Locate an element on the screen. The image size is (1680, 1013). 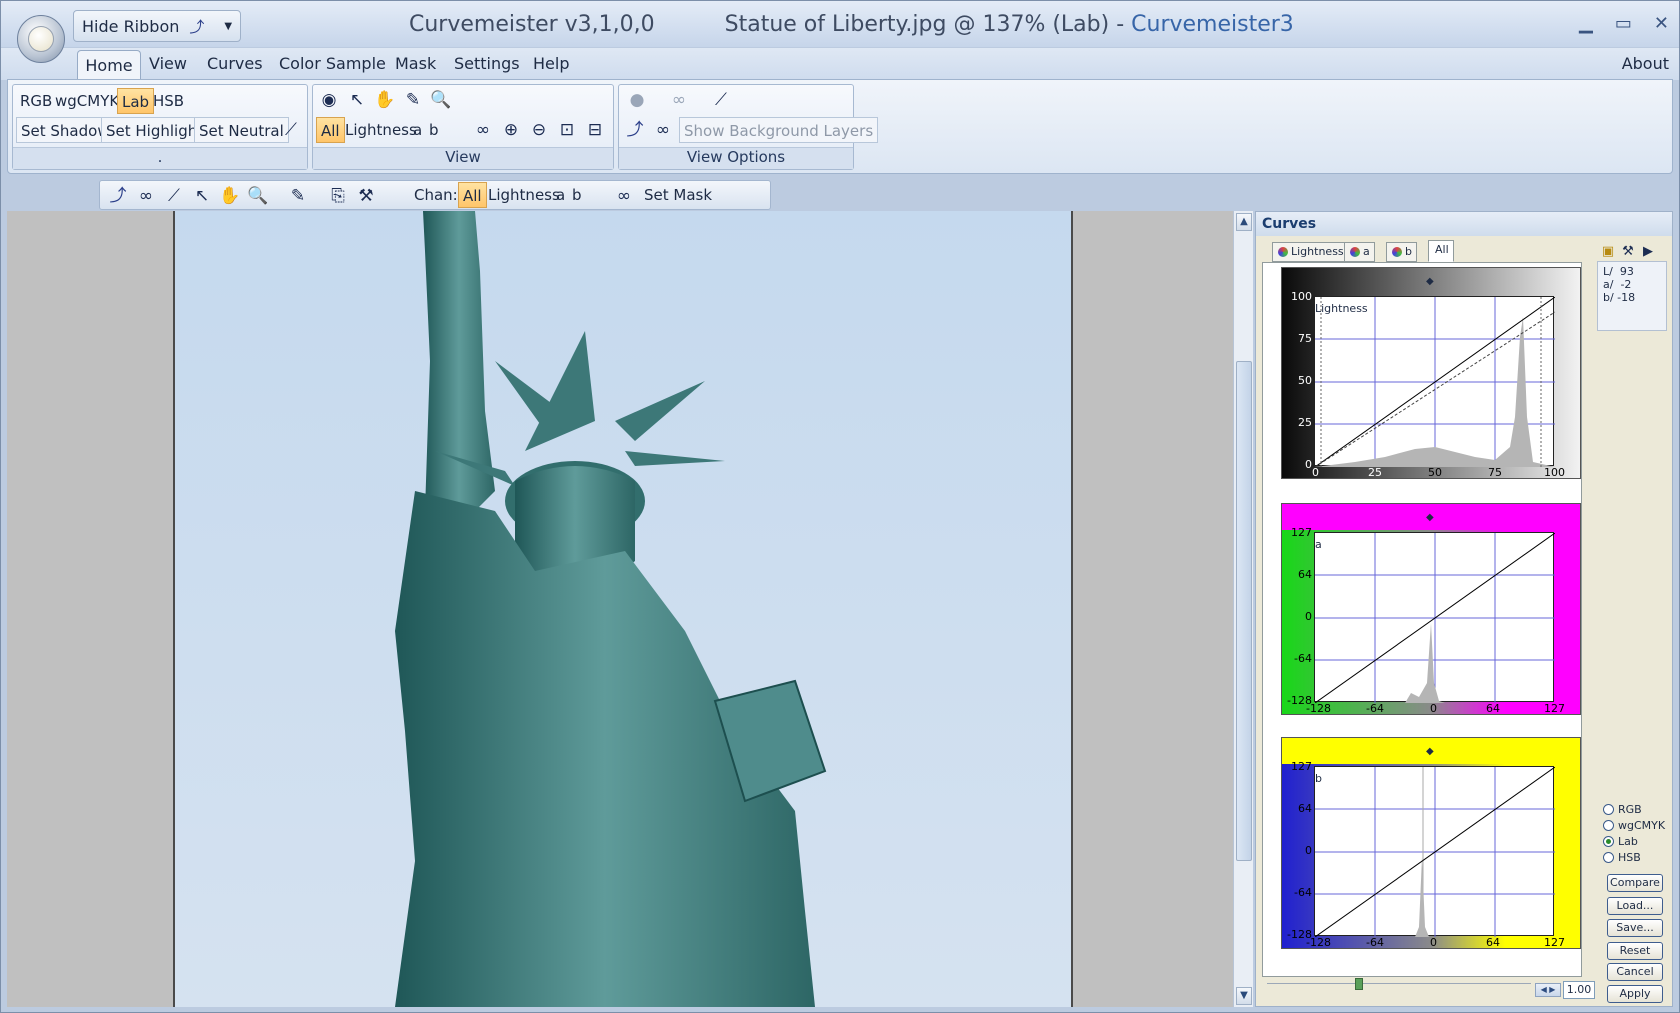
a-curve-box: ◆ a 127 64 0 -64 -128 -128 -64 0 64 127 is located at coordinates (1431, 609).